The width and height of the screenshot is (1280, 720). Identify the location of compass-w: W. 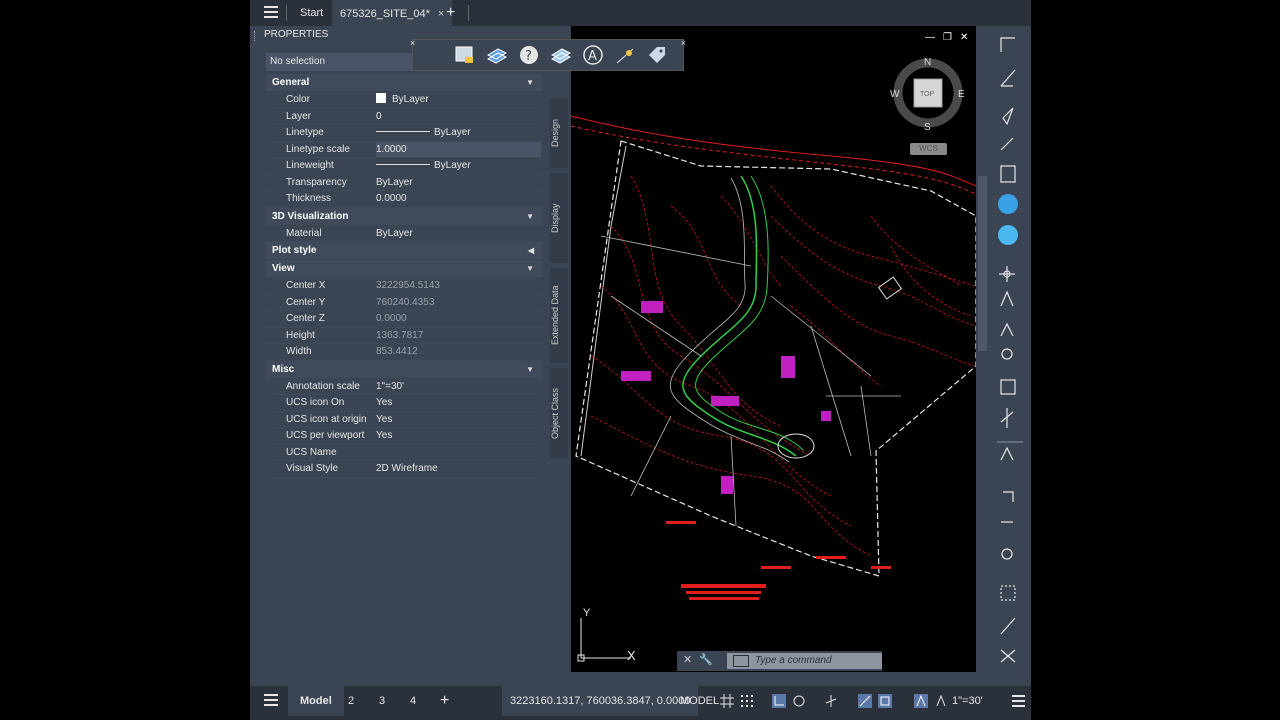
(895, 94).